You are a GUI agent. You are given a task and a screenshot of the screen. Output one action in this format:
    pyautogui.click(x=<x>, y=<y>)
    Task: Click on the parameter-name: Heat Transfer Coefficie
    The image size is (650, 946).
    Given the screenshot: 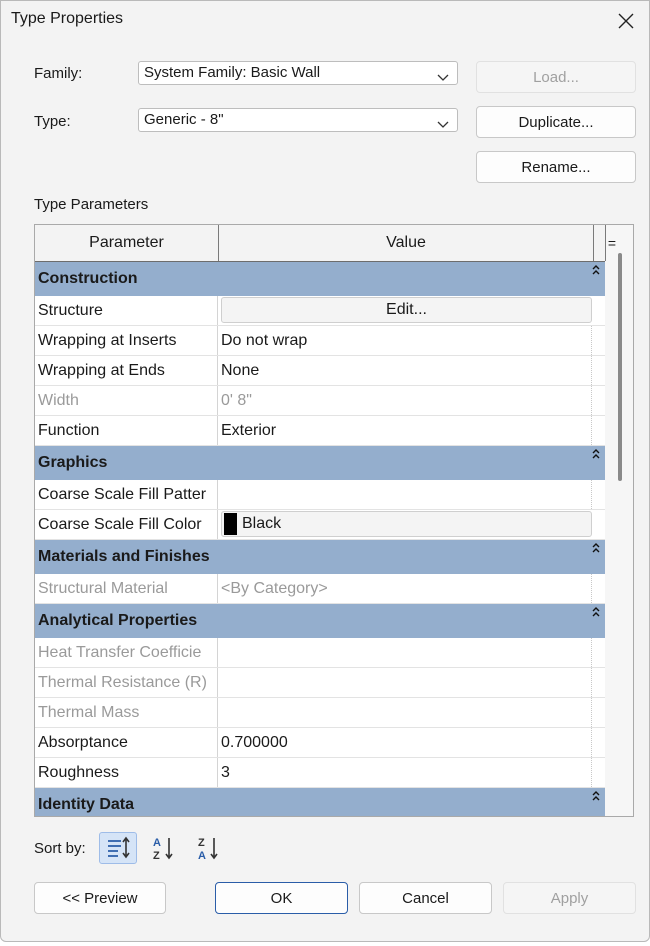 What is the action you would take?
    pyautogui.click(x=126, y=652)
    